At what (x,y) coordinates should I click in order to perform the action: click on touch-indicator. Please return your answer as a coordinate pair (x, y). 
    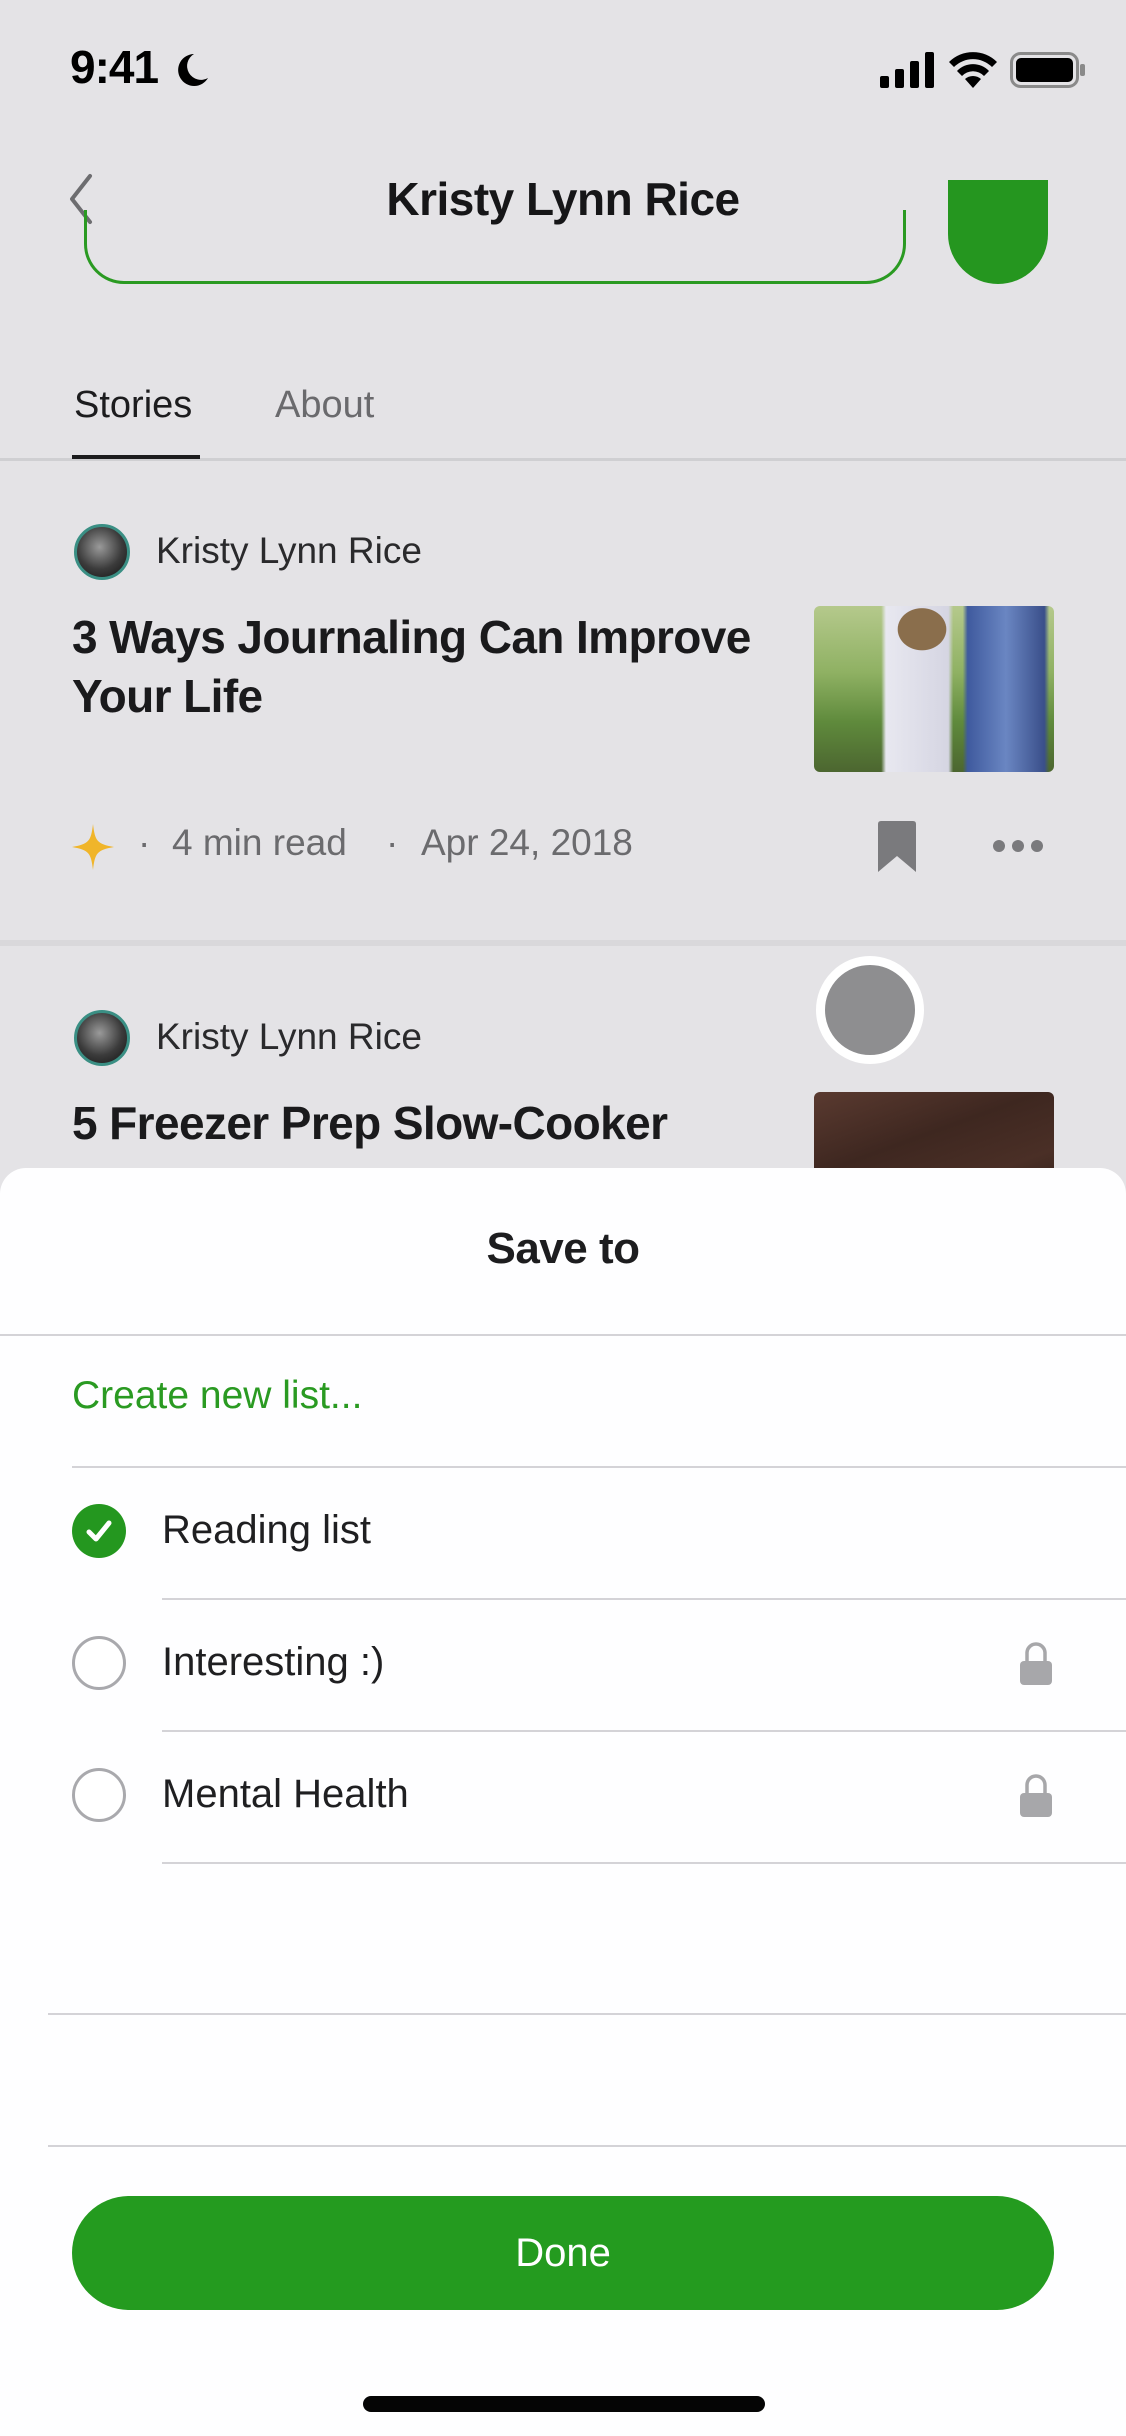
    Looking at the image, I should click on (870, 1010).